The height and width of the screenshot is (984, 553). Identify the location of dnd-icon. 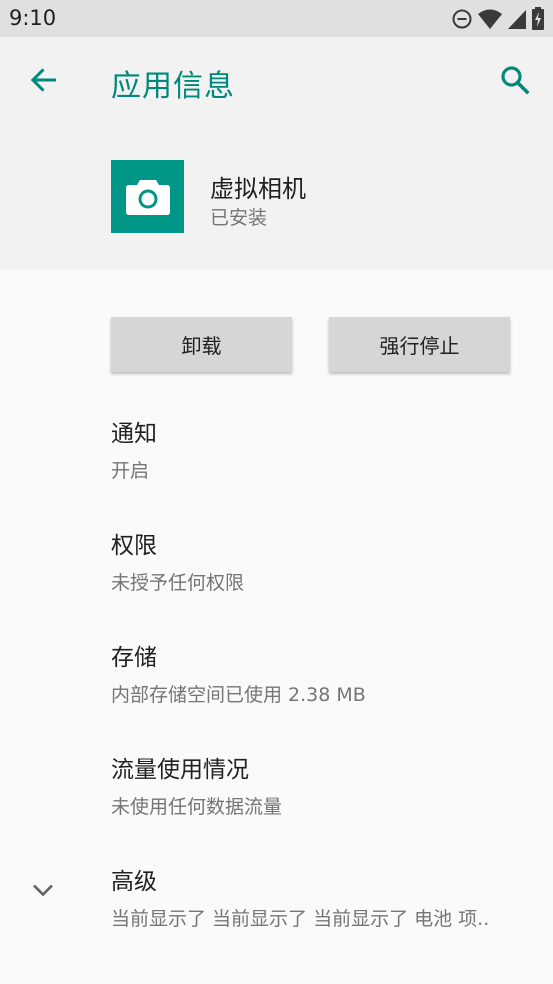
(462, 19).